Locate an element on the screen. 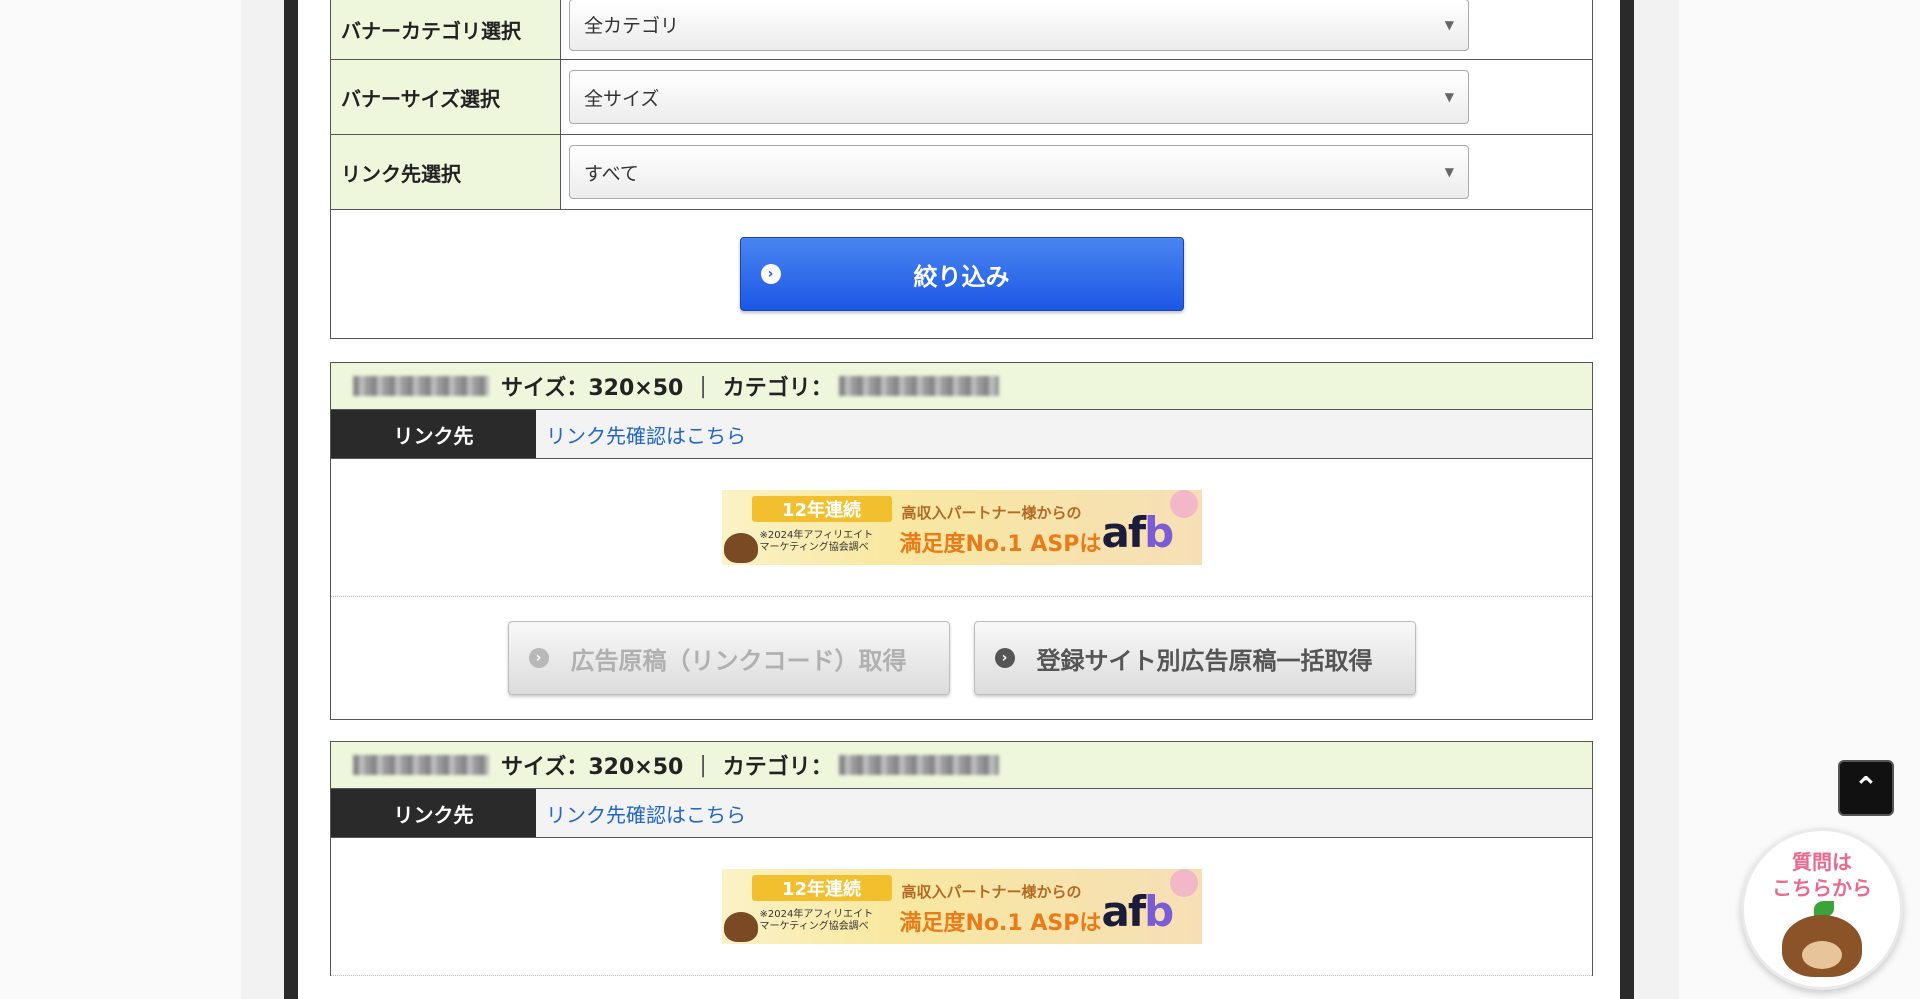 The image size is (1920, 999). link-select-value: すべて is located at coordinates (611, 173).